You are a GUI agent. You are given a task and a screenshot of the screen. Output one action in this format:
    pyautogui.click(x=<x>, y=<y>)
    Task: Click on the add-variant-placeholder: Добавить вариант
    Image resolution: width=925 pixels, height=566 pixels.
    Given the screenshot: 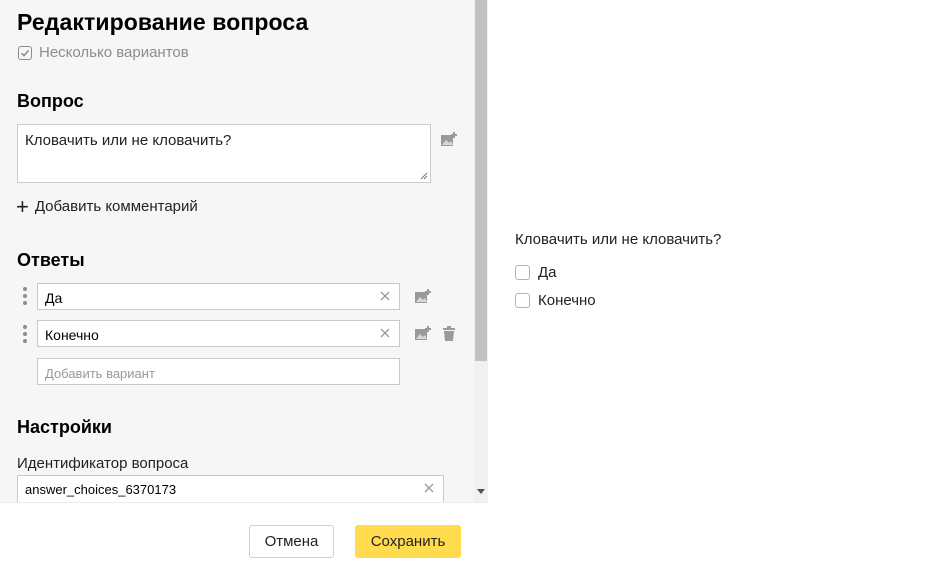 What is the action you would take?
    pyautogui.click(x=100, y=373)
    